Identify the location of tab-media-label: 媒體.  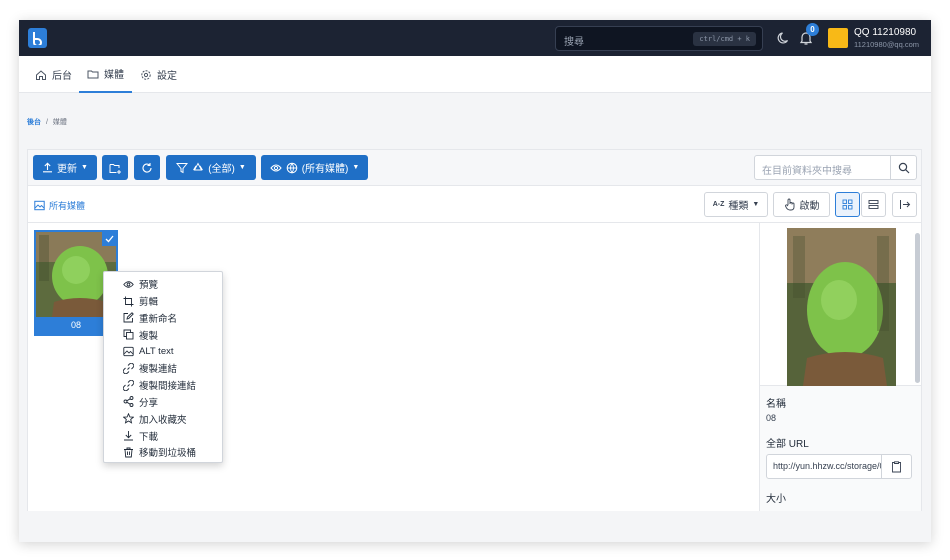
(114, 75).